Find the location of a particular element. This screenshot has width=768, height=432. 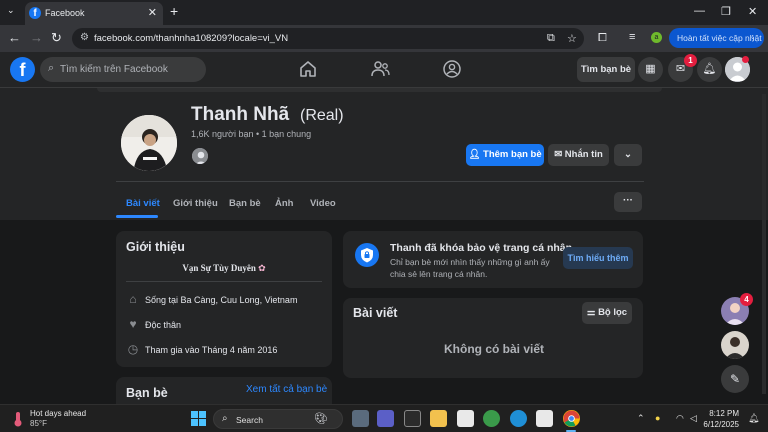

browser-tab: f Facebook ✕ is located at coordinates (94, 13).